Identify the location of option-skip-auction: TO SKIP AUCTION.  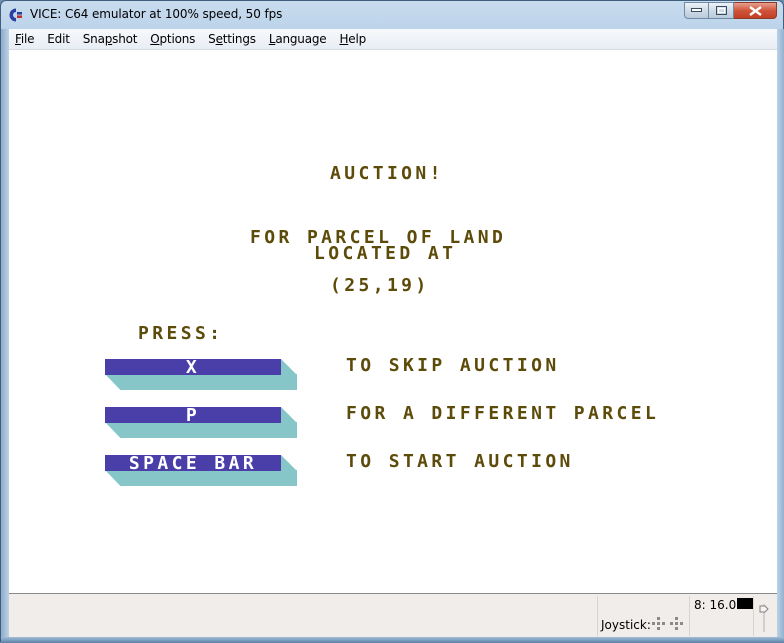
(453, 365).